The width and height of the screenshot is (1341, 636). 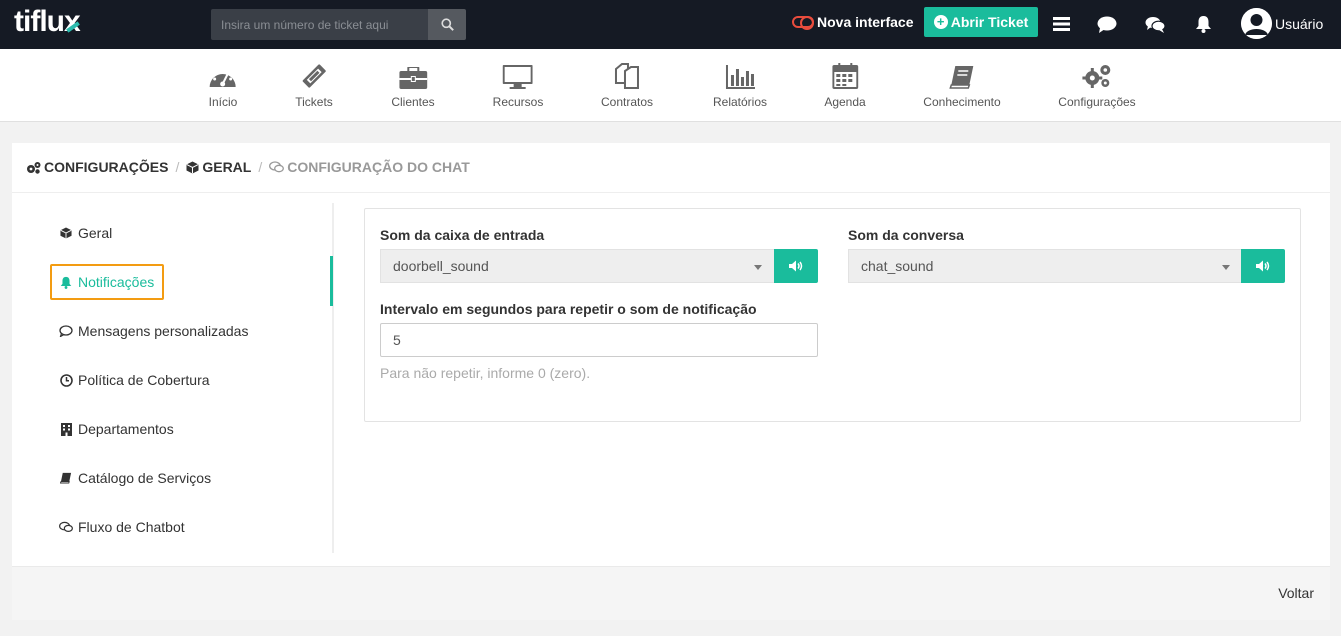 I want to click on sidebar-item-departamentos: Departamentos, so click(x=116, y=429).